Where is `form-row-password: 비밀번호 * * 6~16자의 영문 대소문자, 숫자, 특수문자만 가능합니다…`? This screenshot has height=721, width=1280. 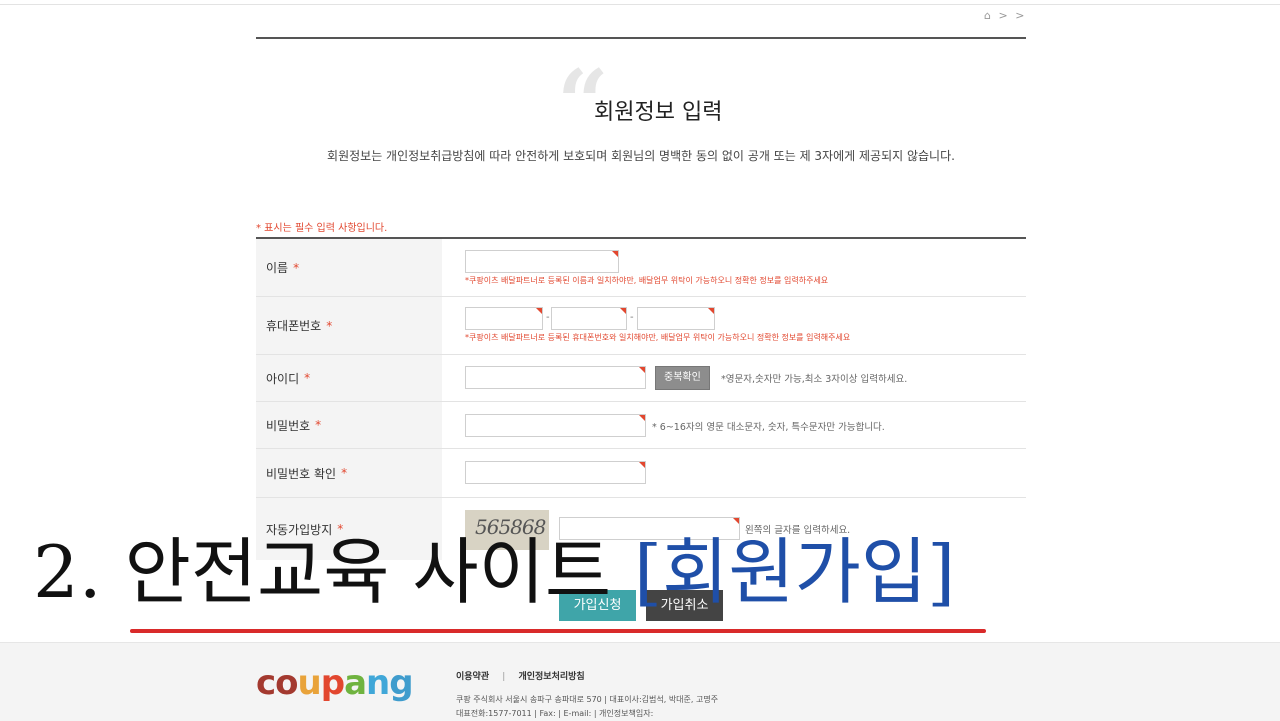 form-row-password: 비밀번호 * * 6~16자의 영문 대소문자, 숫자, 특수문자만 가능합니다… is located at coordinates (641, 425).